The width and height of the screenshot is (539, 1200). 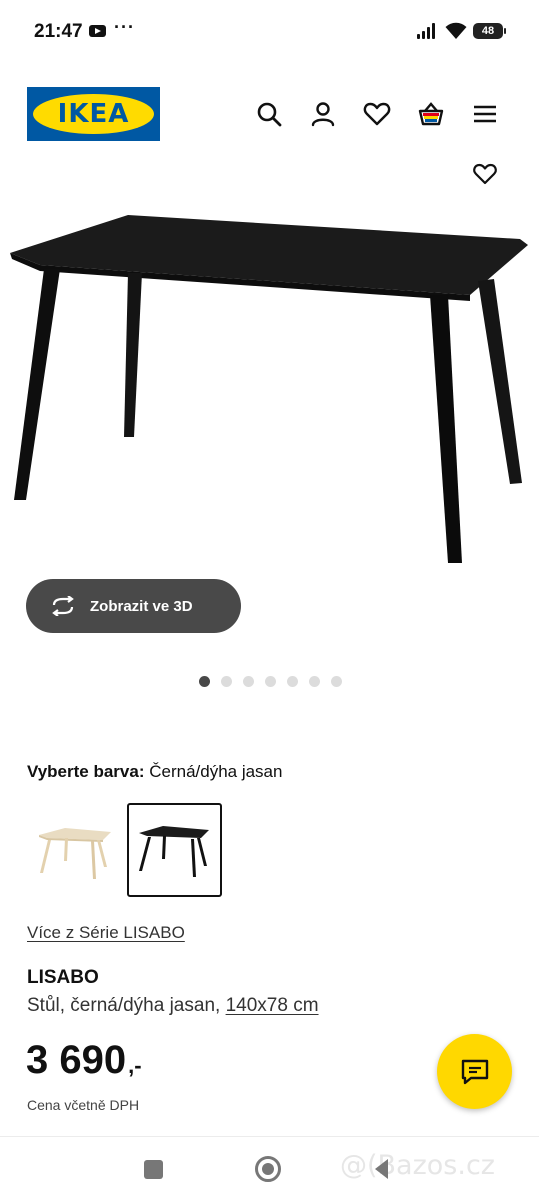 I want to click on product-price: 3 690 ,-, so click(x=84, y=1060).